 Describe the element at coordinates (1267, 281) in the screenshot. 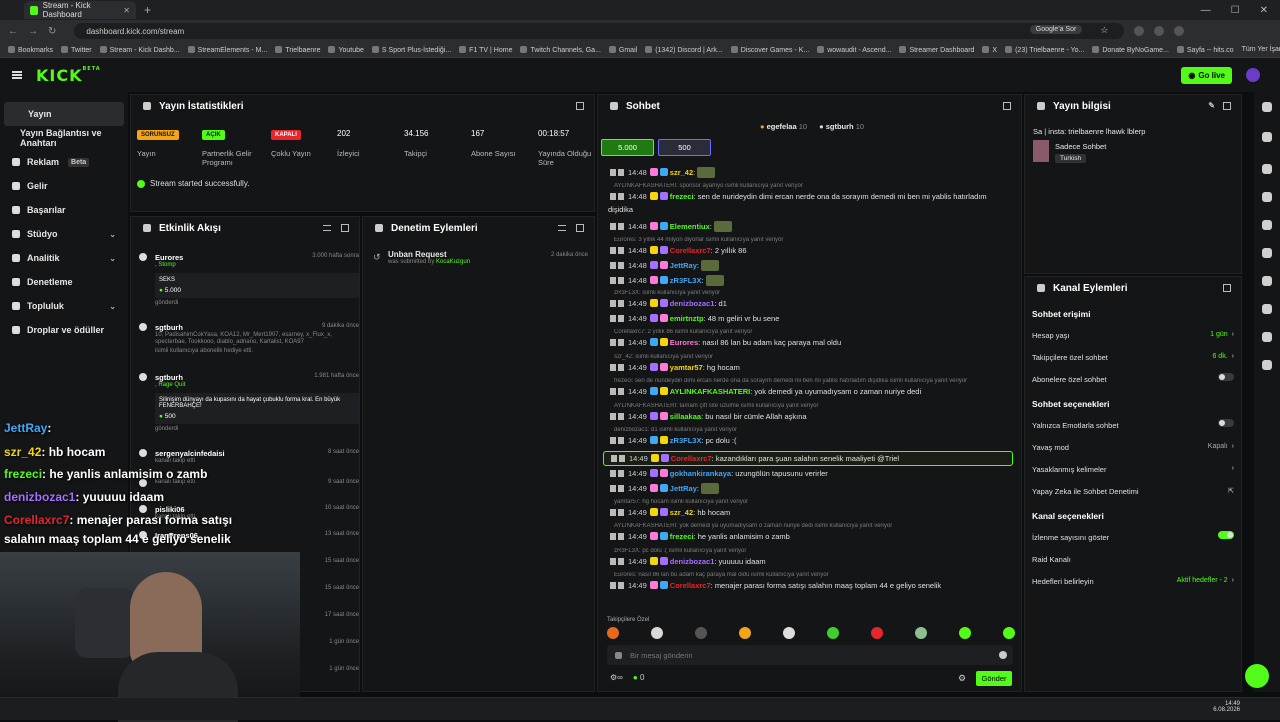

I see `link-rail-icon` at that location.